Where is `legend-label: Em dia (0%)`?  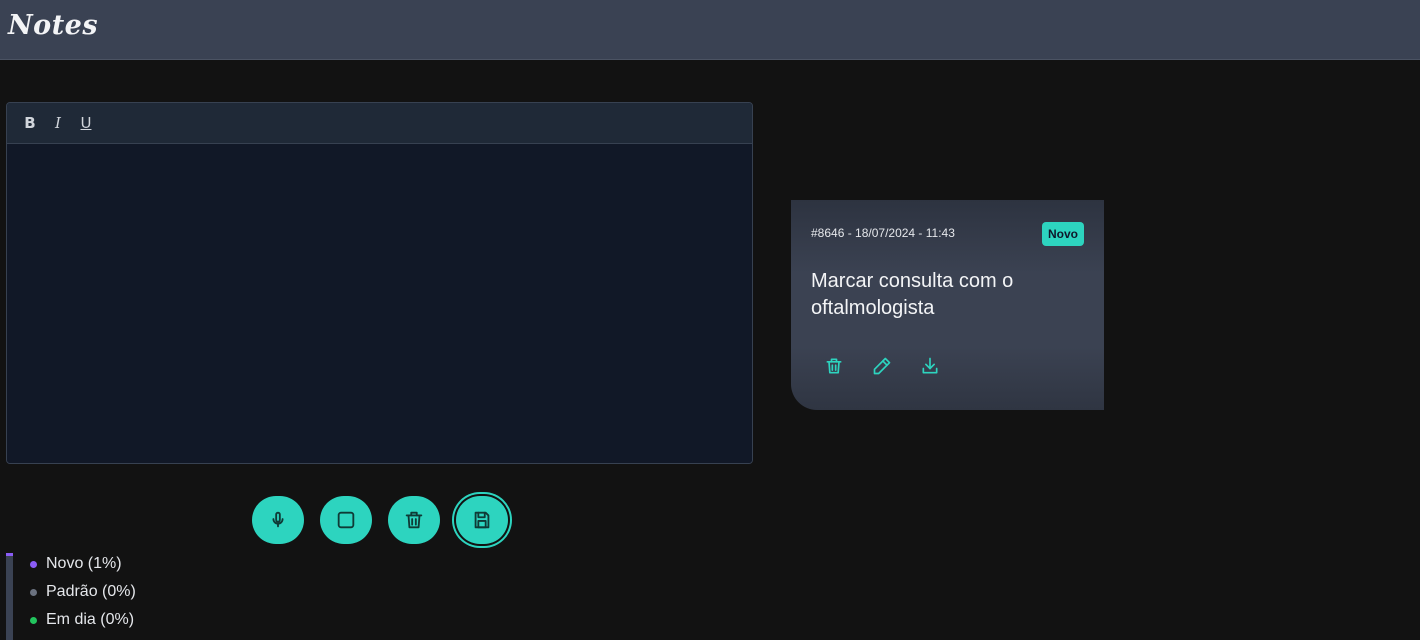
legend-label: Em dia (0%) is located at coordinates (90, 619).